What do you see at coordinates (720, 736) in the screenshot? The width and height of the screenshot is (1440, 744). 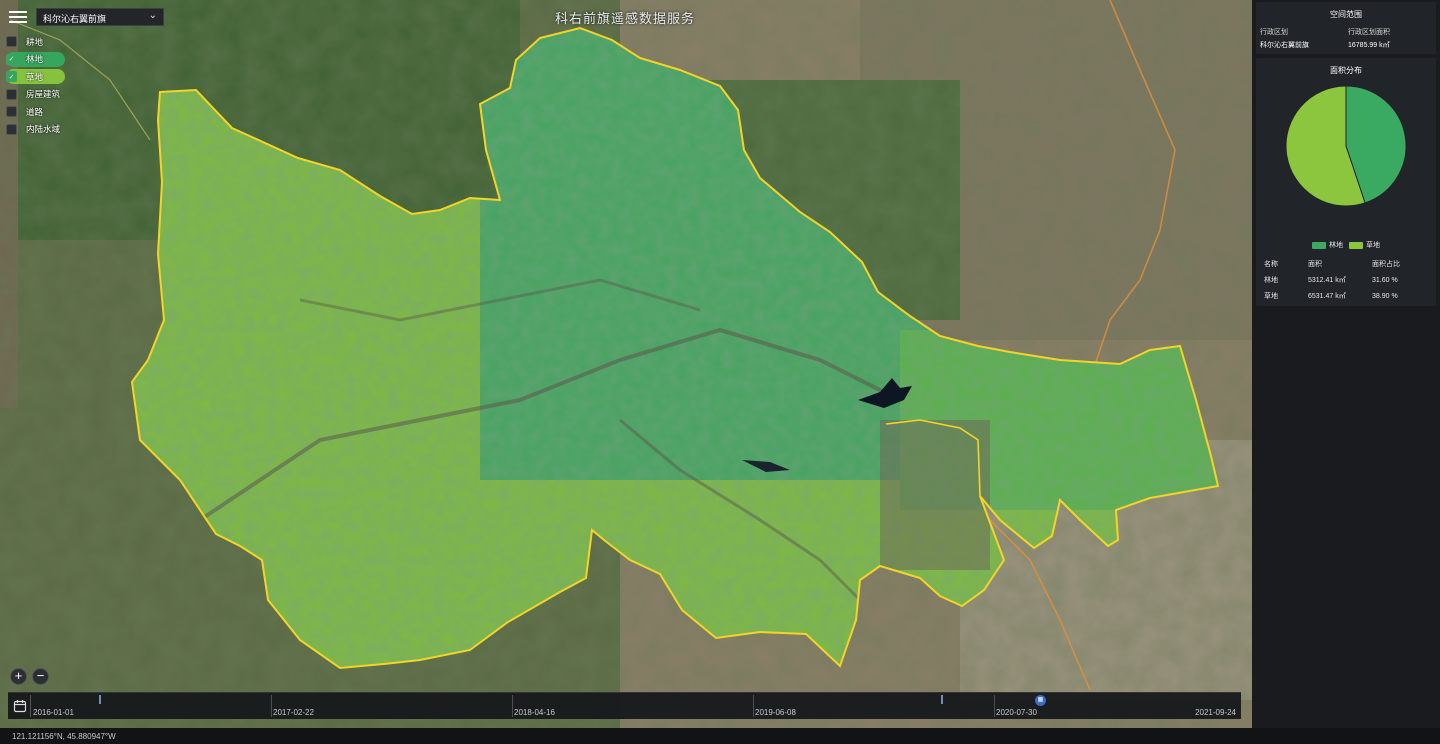 I see `status-bar: 121.121156°N, 45.880947°W` at bounding box center [720, 736].